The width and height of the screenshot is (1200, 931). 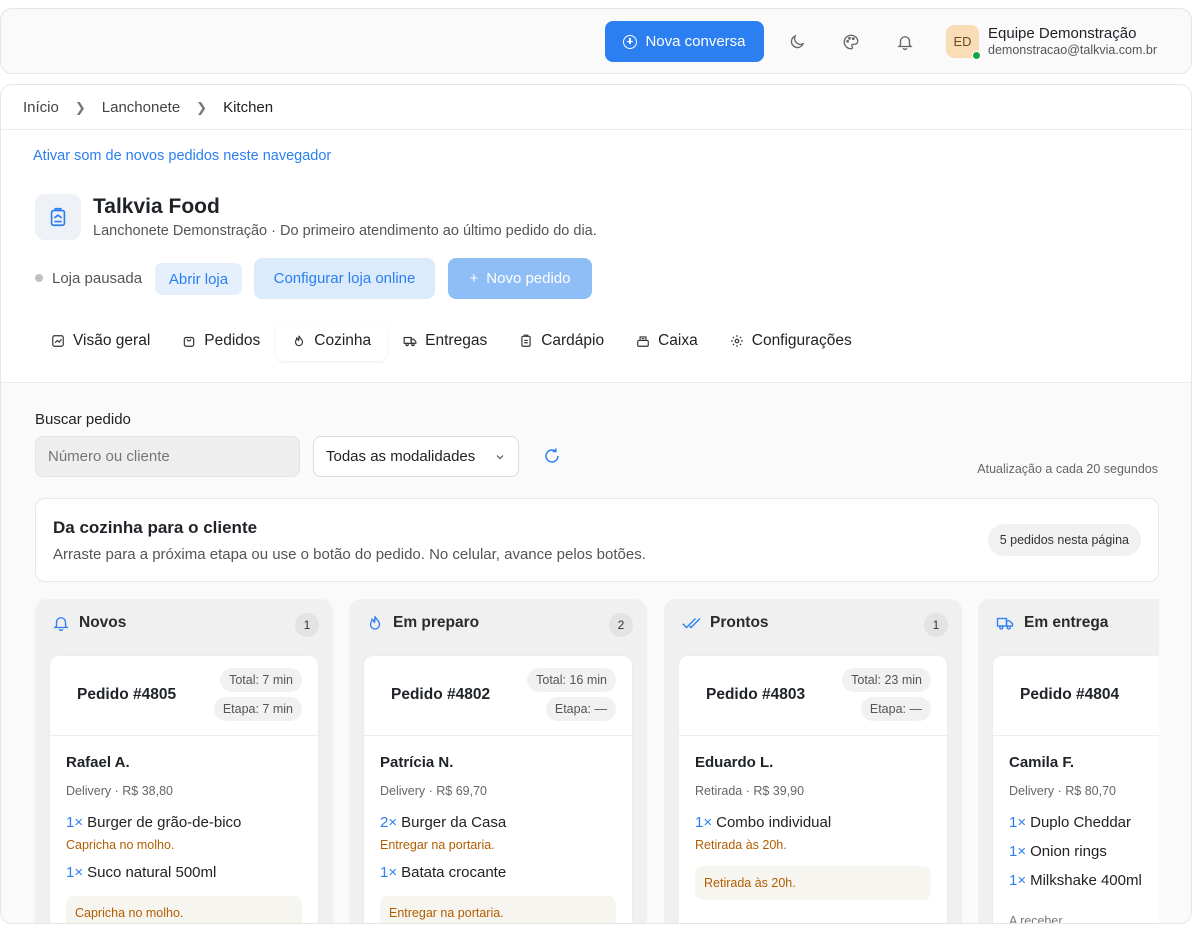 I want to click on order-item: 1× Onion rings, so click(x=1058, y=851).